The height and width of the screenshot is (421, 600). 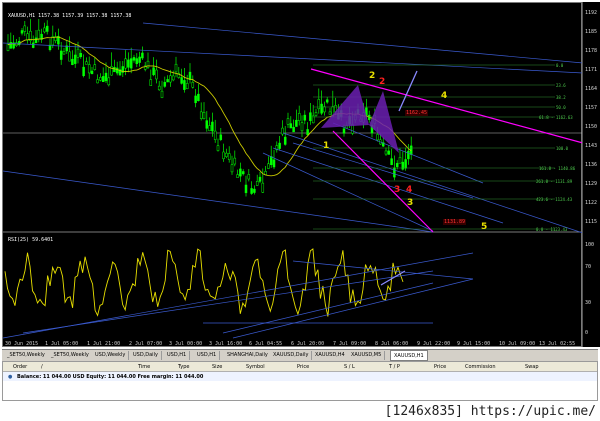 What do you see at coordinates (394, 367) in the screenshot?
I see `column-header: T / P` at bounding box center [394, 367].